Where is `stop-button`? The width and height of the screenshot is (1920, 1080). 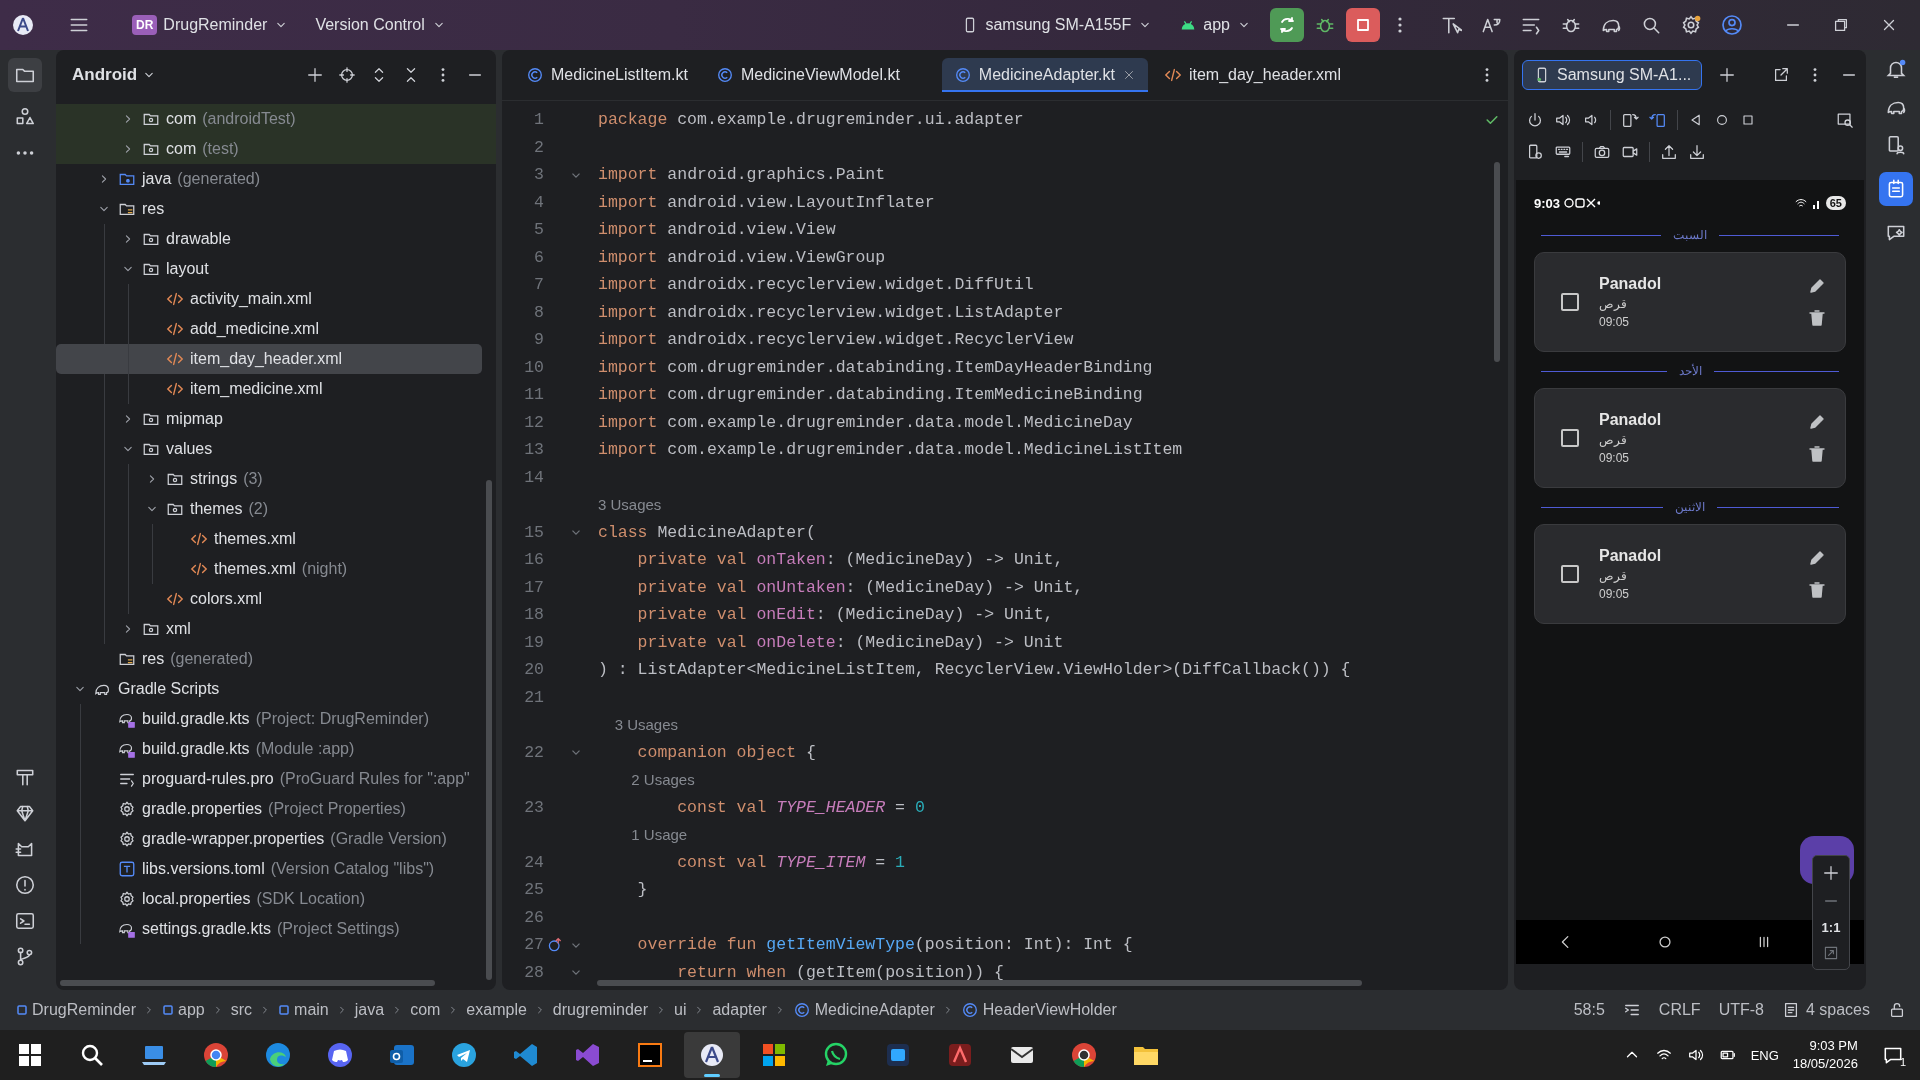 stop-button is located at coordinates (1363, 25).